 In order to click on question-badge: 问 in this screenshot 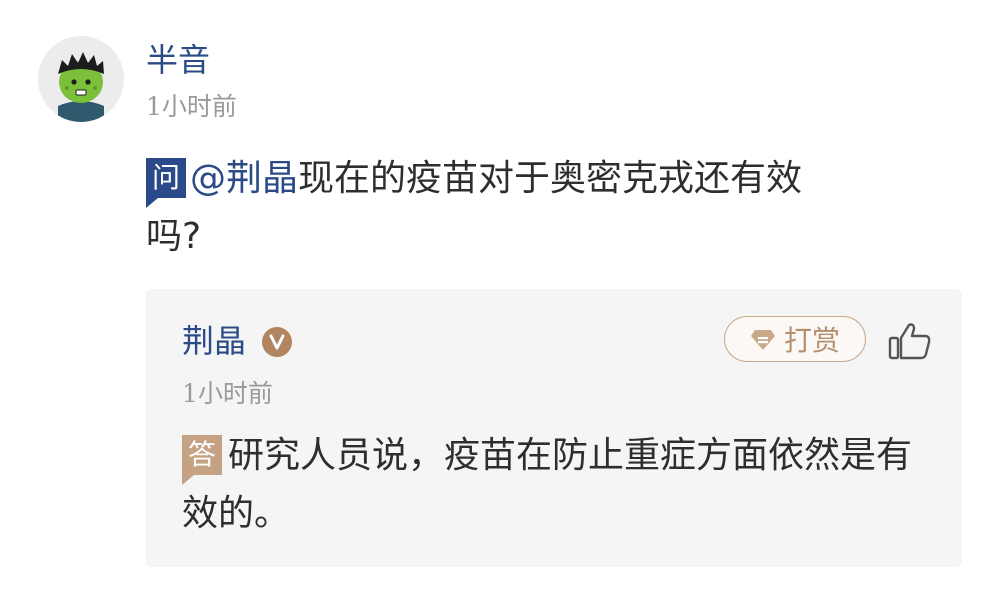, I will do `click(166, 183)`.